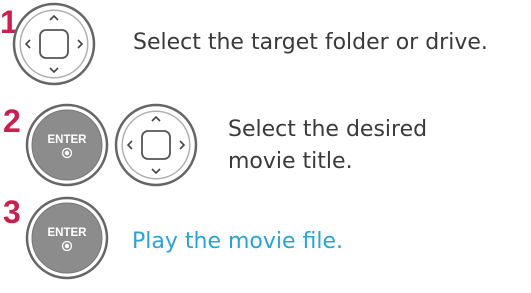 The width and height of the screenshot is (531, 293). I want to click on step-1-text: Select the target folder or drive., so click(310, 42).